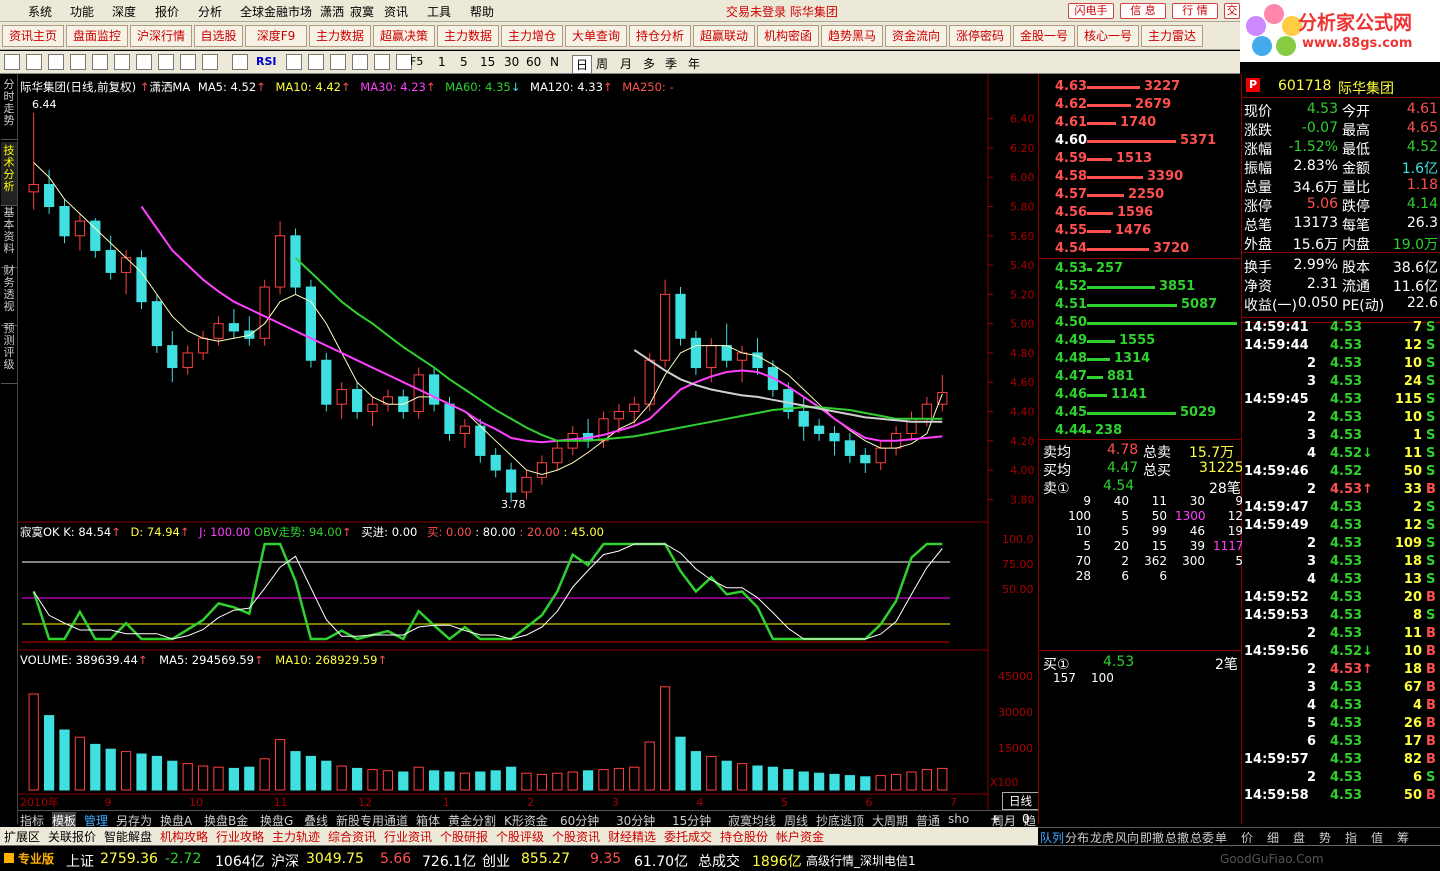 Image resolution: width=1440 pixels, height=871 pixels. What do you see at coordinates (980, 36) in the screenshot?
I see `toolbar-button-15: 涨停密码` at bounding box center [980, 36].